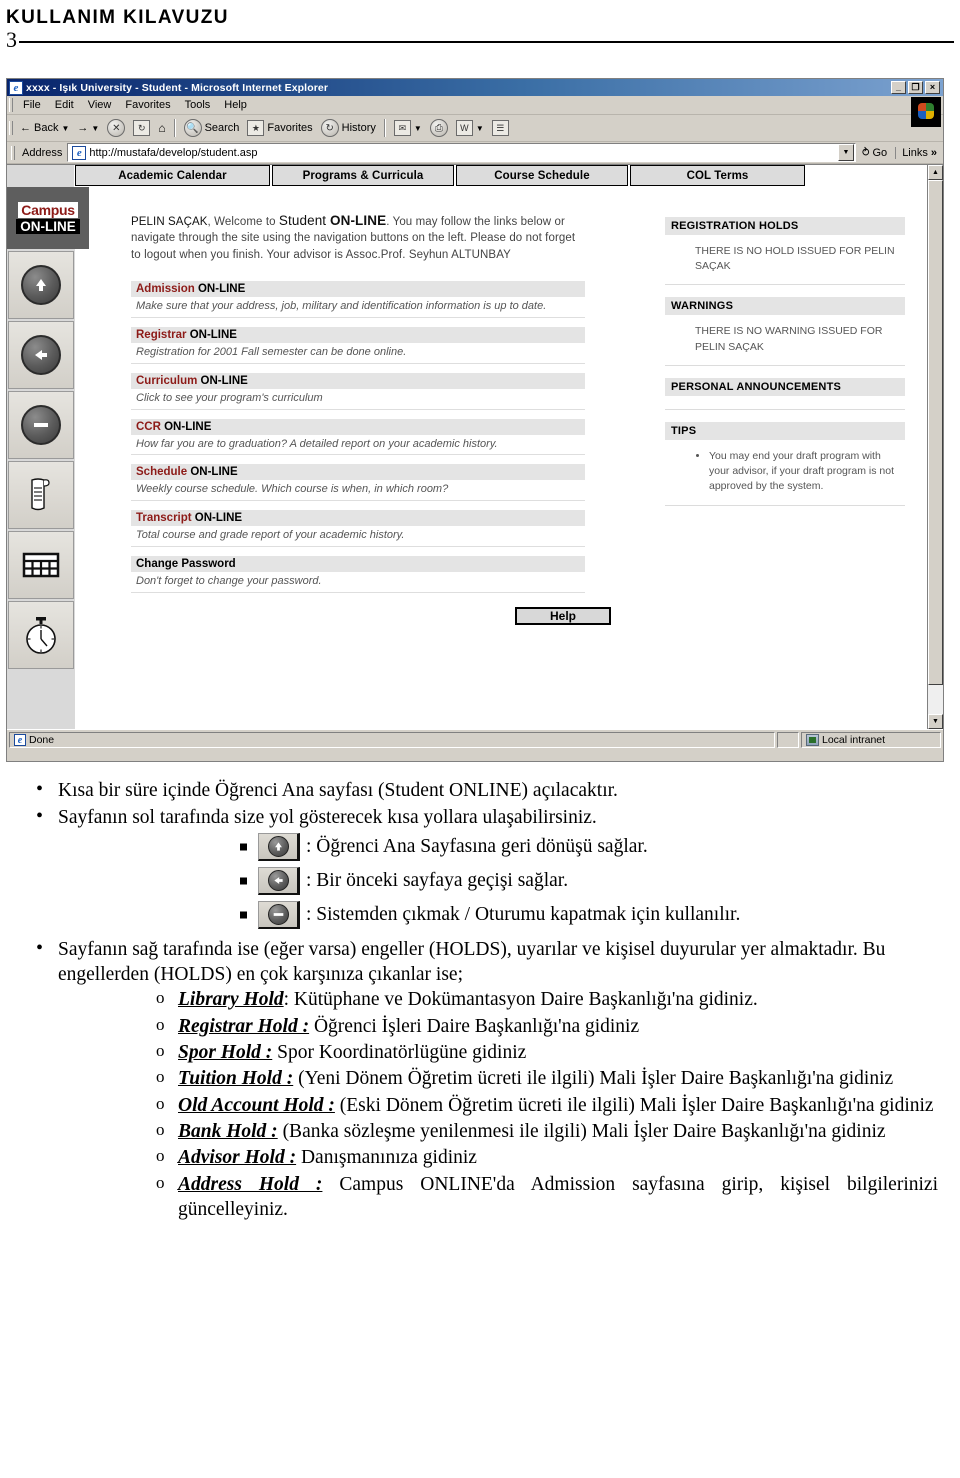 The image size is (960, 1478). What do you see at coordinates (874, 153) in the screenshot?
I see `go-button: ⥁ Go` at bounding box center [874, 153].